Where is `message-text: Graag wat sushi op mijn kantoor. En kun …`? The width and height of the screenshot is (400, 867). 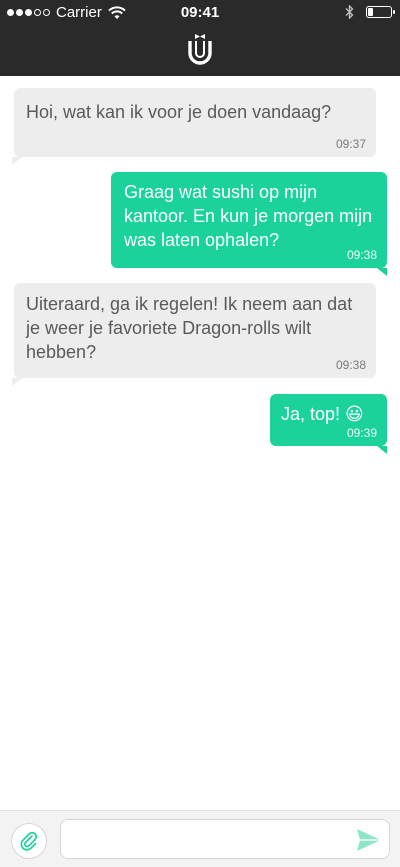
message-text: Graag wat sushi op mijn kantoor. En kun … is located at coordinates (248, 216).